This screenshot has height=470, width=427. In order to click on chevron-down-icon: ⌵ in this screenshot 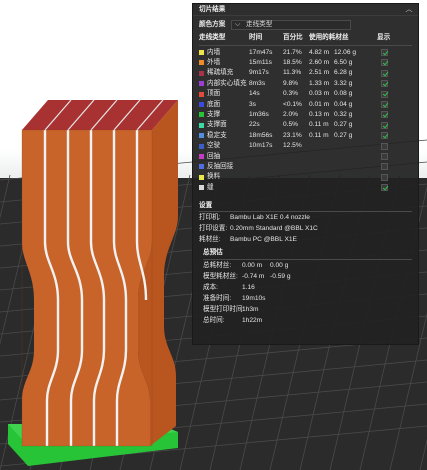, I will do `click(238, 24)`.